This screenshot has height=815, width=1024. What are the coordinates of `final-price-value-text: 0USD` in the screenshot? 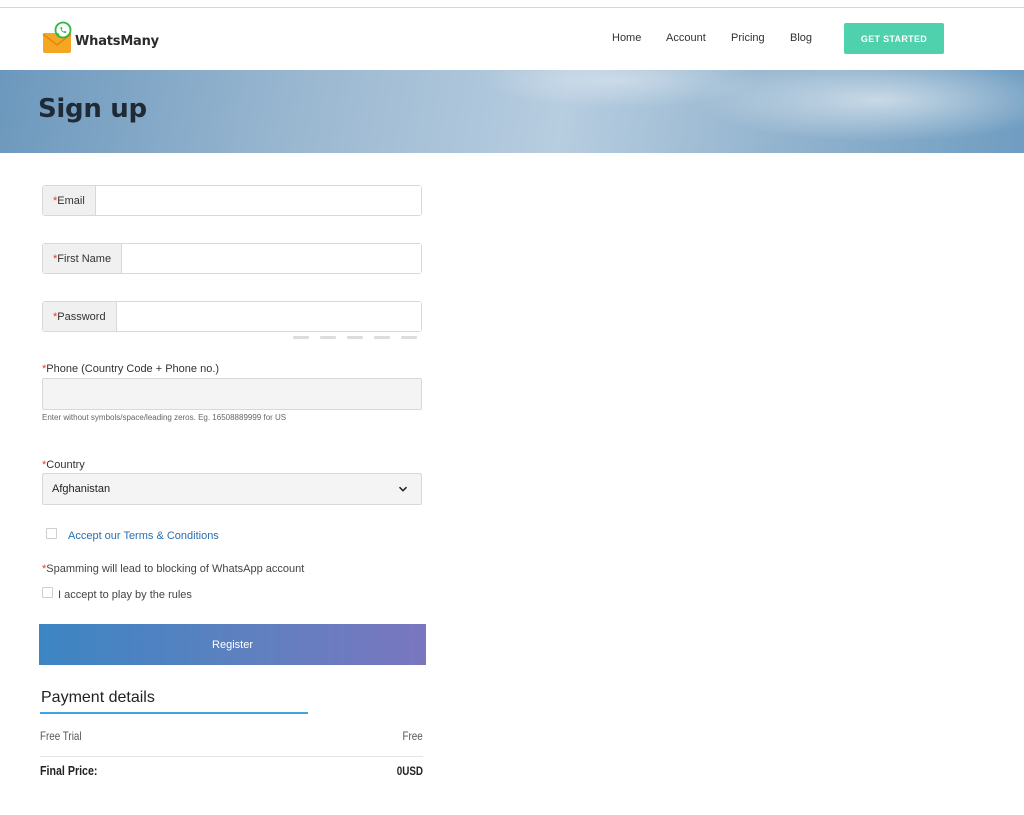 It's located at (409, 771).